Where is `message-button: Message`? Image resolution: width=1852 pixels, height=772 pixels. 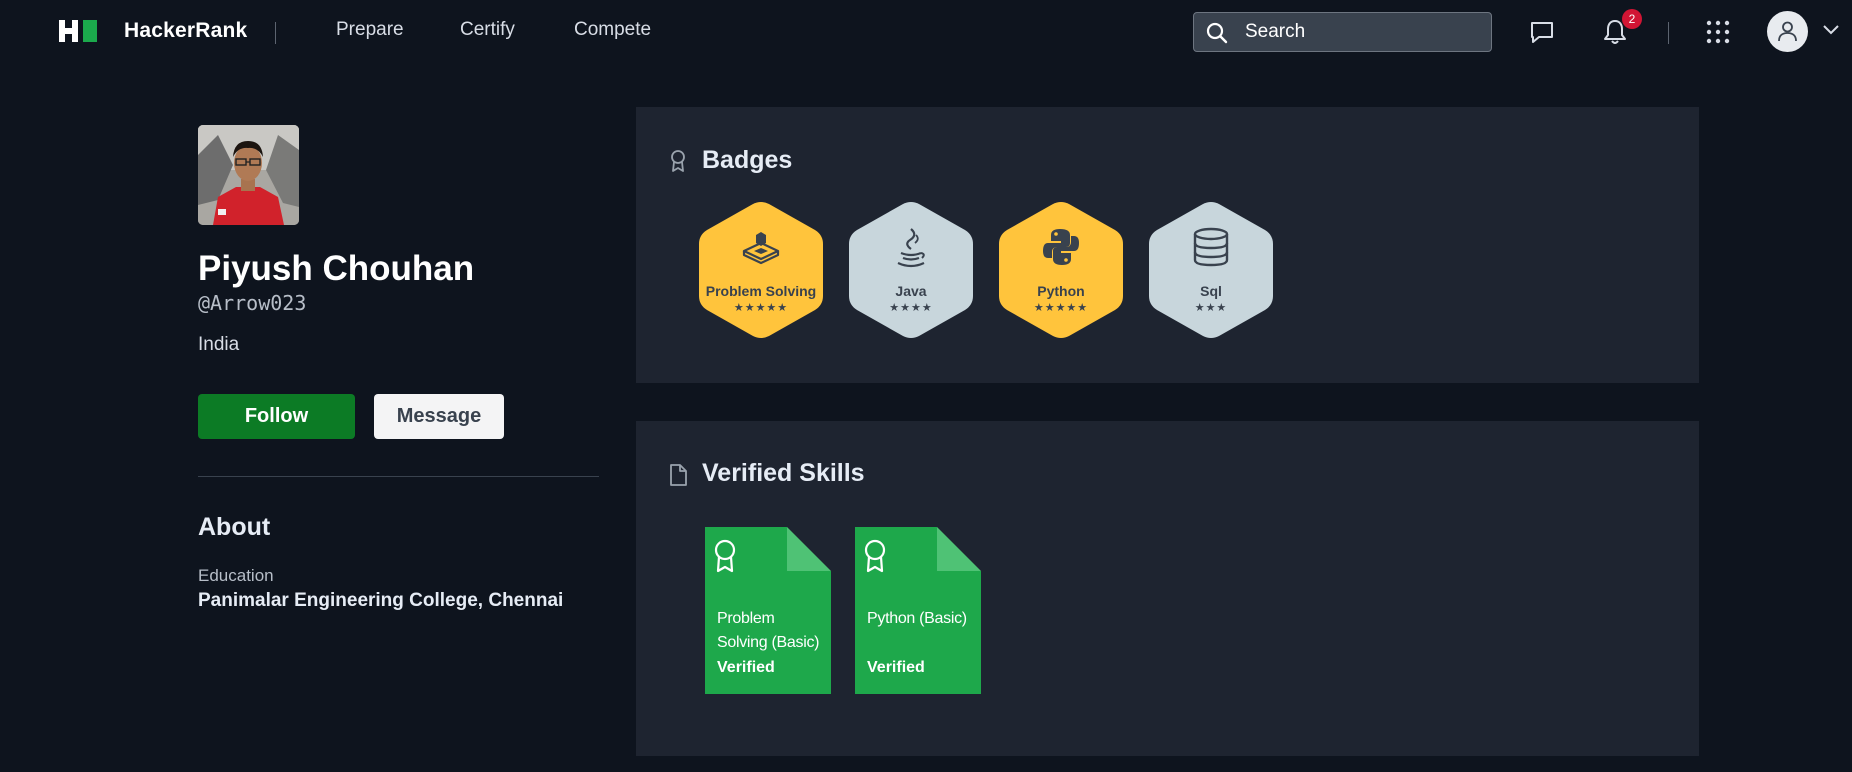 message-button: Message is located at coordinates (439, 416).